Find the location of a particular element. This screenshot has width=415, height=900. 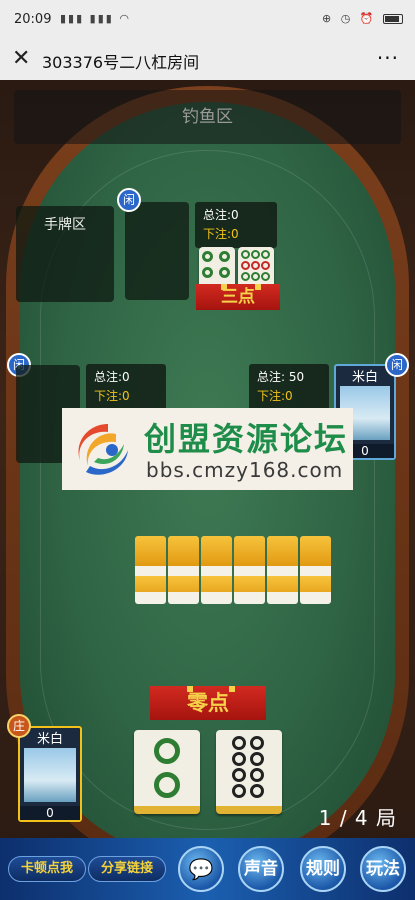

rules-button: 规则 is located at coordinates (323, 869).